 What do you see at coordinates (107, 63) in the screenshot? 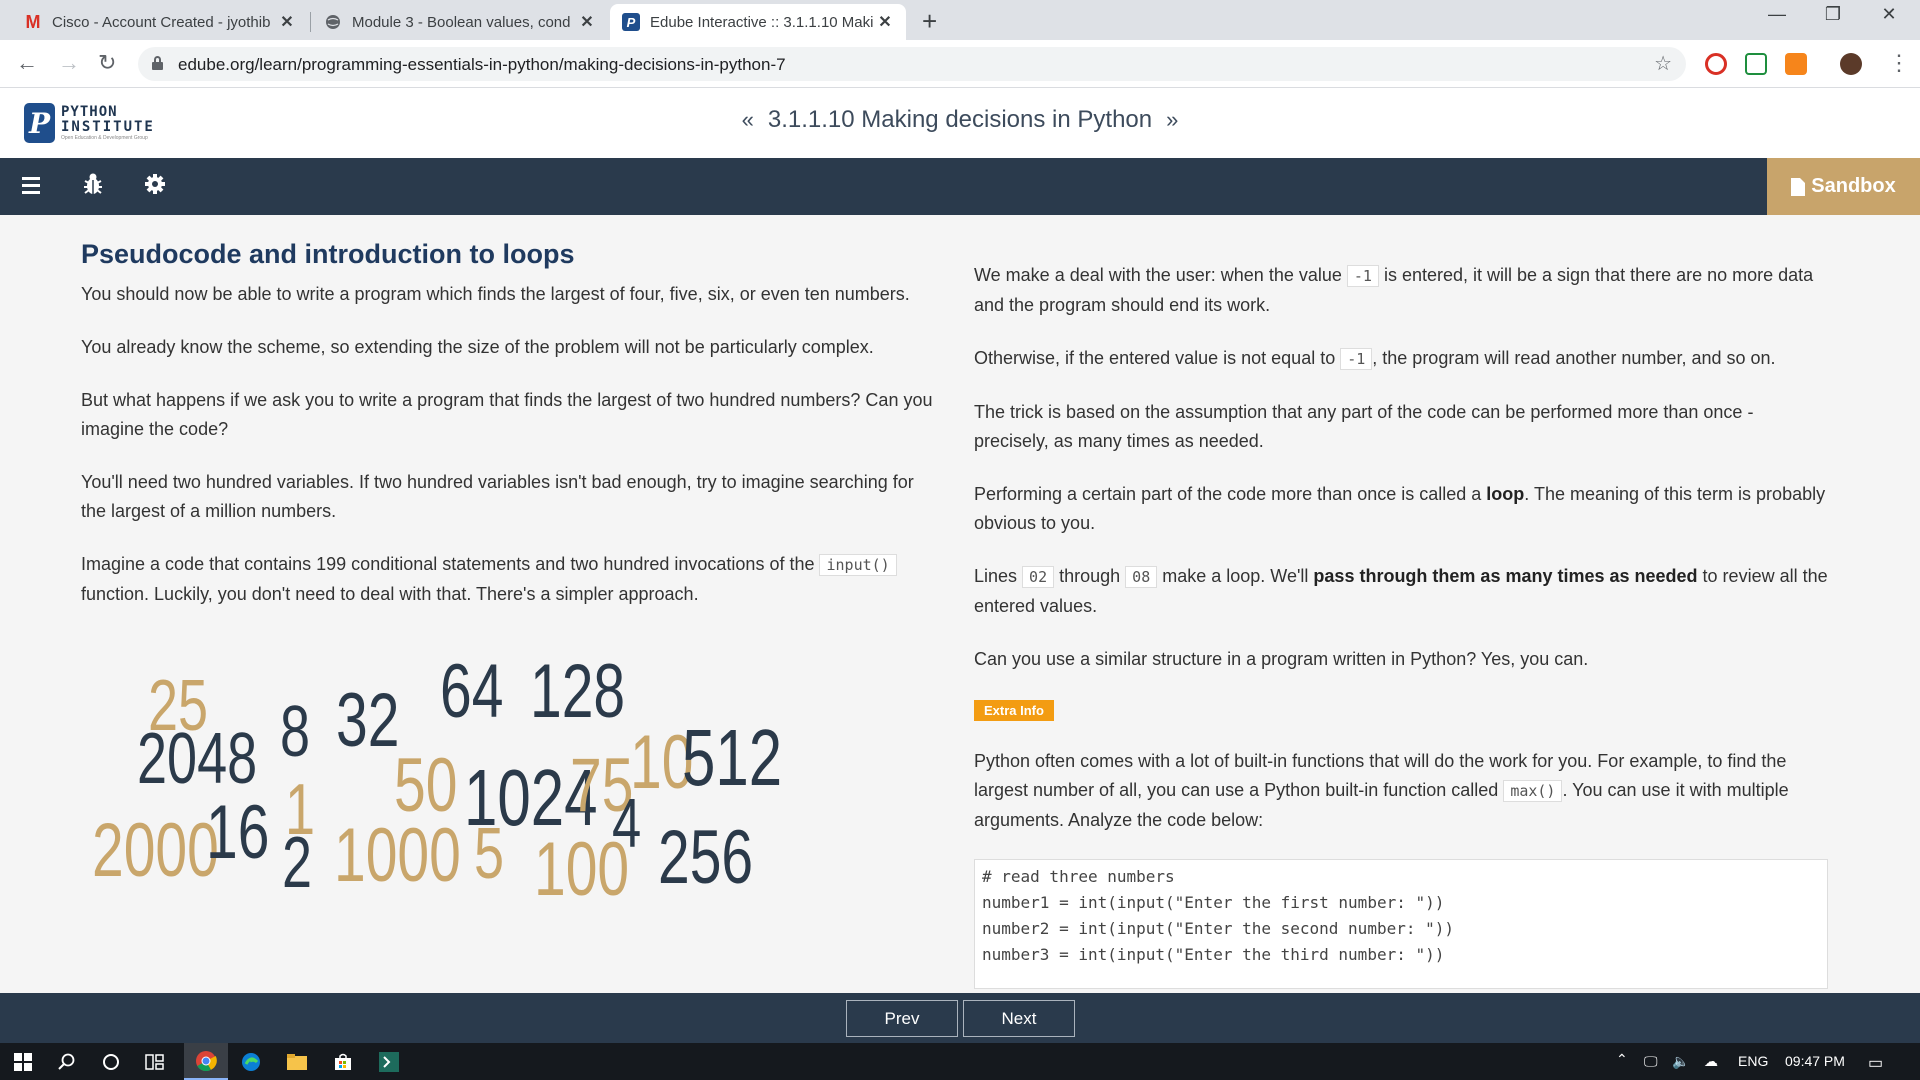
I see `reload-icon: ↻` at bounding box center [107, 63].